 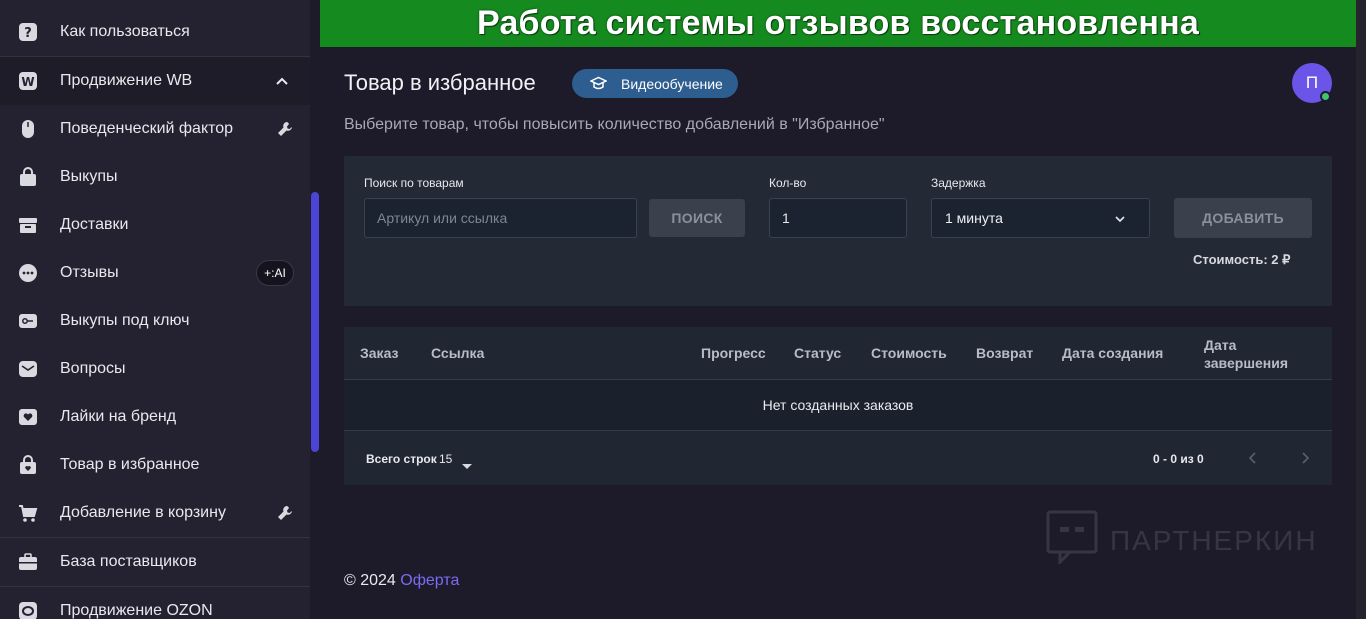 I want to click on column-header-status: Статус, so click(x=817, y=353).